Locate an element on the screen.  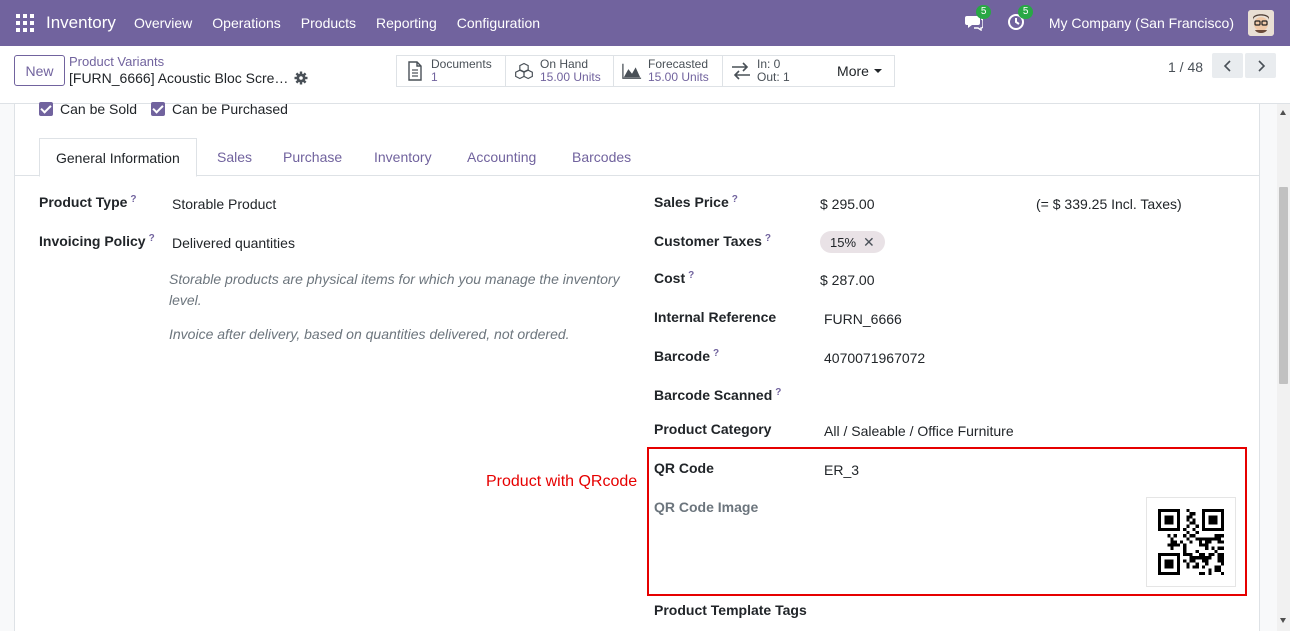
on-hand-value: 15.00 Units is located at coordinates (570, 77).